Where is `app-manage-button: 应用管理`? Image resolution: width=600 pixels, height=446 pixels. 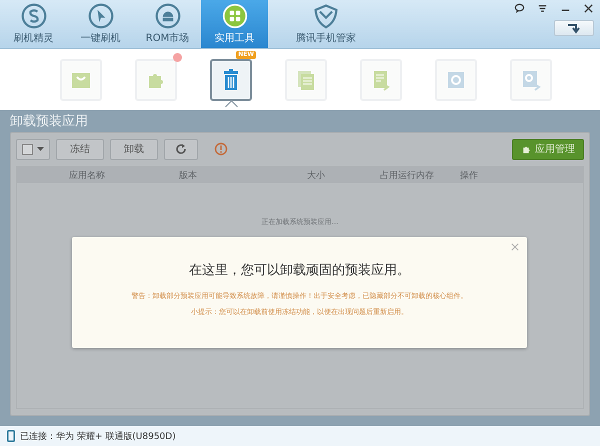 app-manage-button: 应用管理 is located at coordinates (548, 149).